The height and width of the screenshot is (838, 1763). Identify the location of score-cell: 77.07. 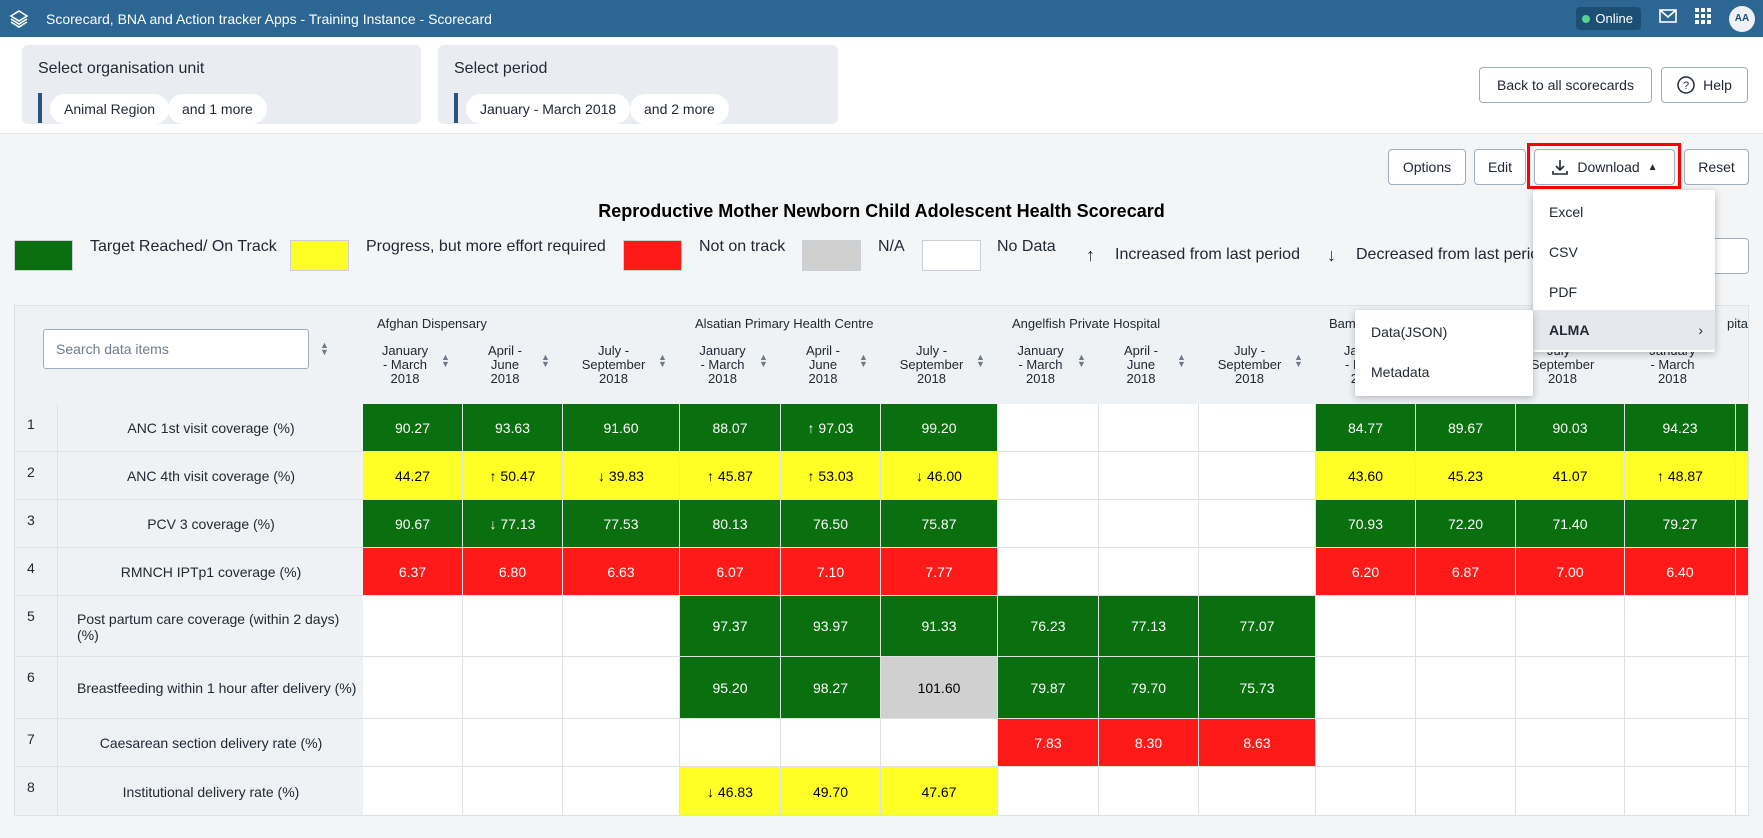
(1257, 626).